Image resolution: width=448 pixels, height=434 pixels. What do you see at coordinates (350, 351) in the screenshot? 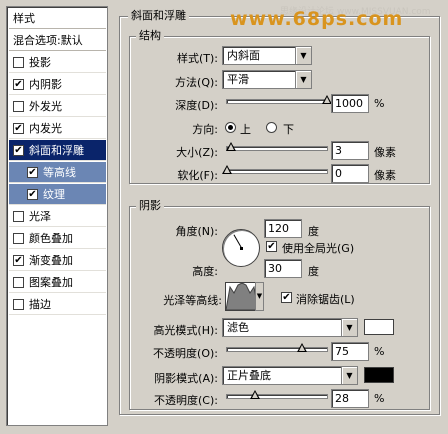
I see `highlight-opacity-input: 75` at bounding box center [350, 351].